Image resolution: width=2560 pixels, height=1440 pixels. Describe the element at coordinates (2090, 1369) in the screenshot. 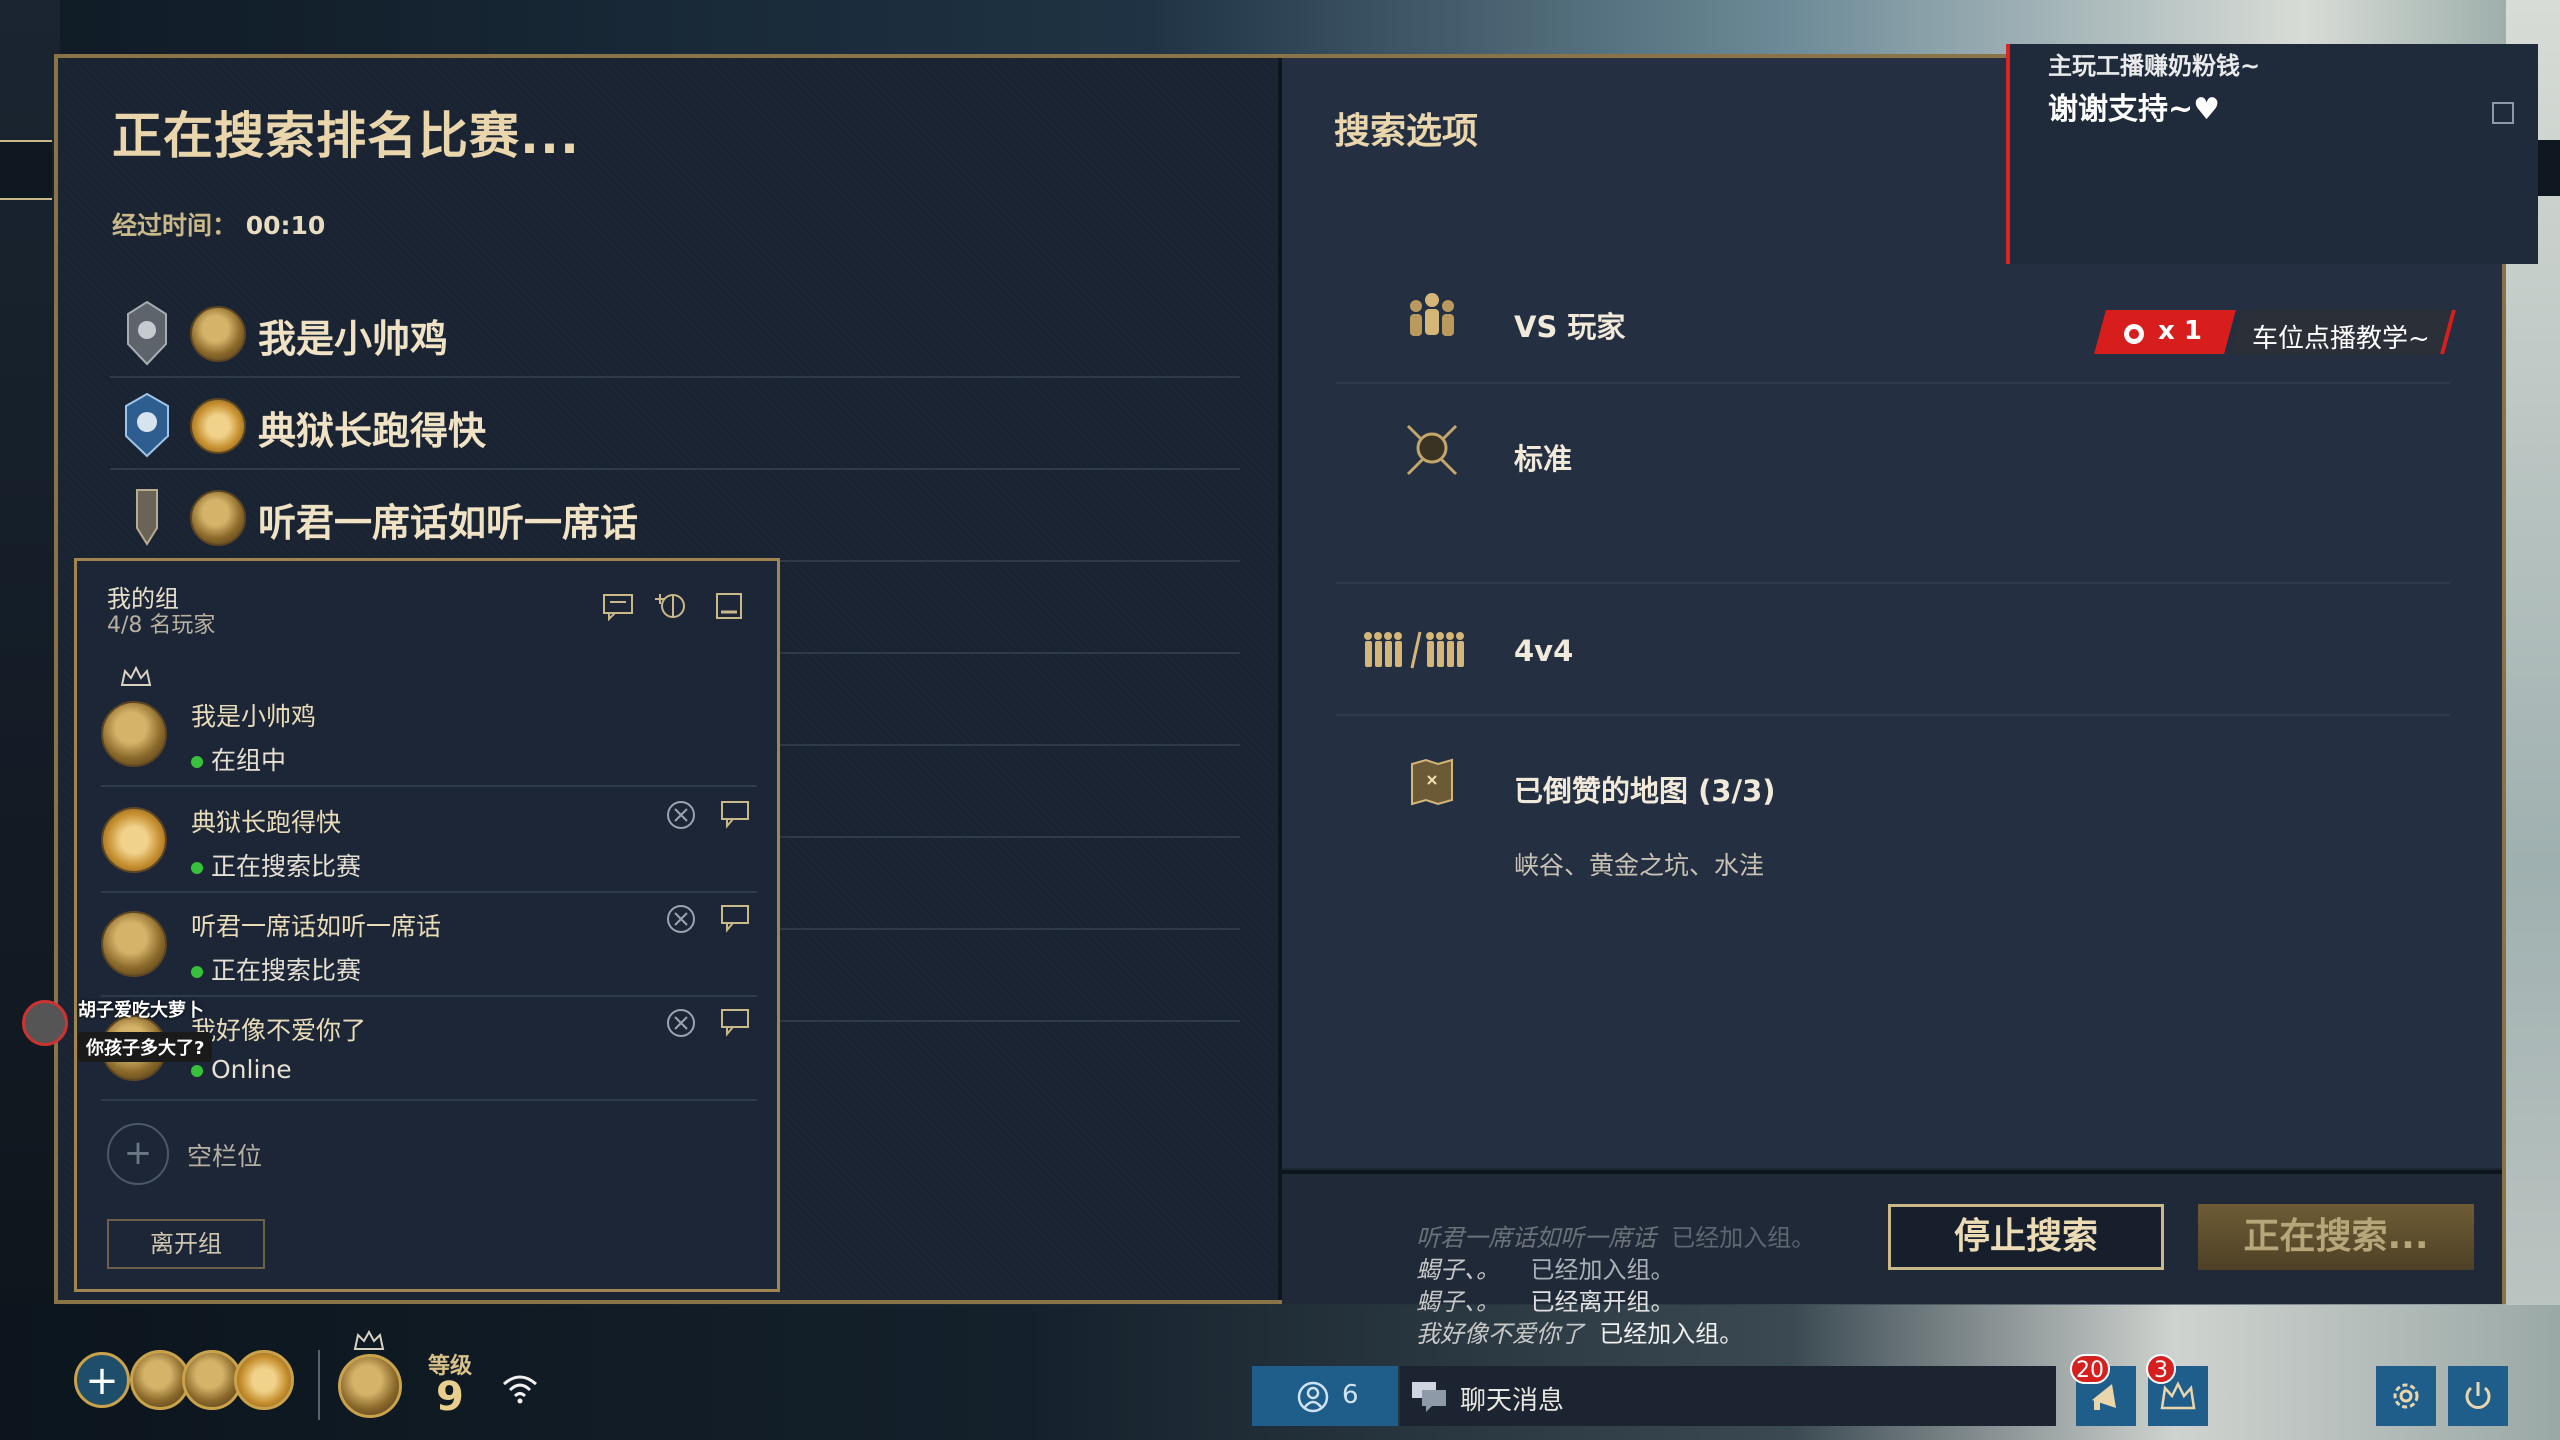

I see `notifications-badge: 20` at that location.